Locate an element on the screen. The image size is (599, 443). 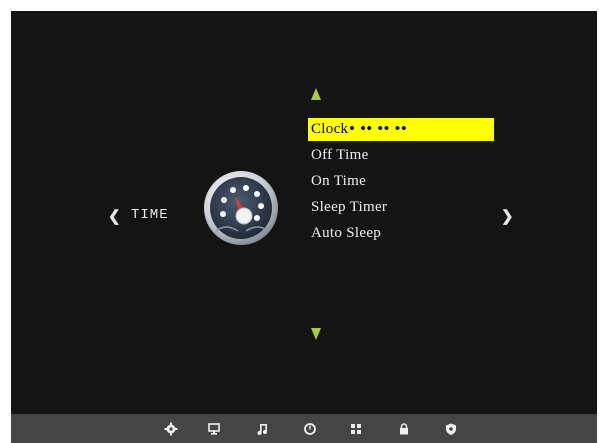
shield-icon is located at coordinates (451, 429).